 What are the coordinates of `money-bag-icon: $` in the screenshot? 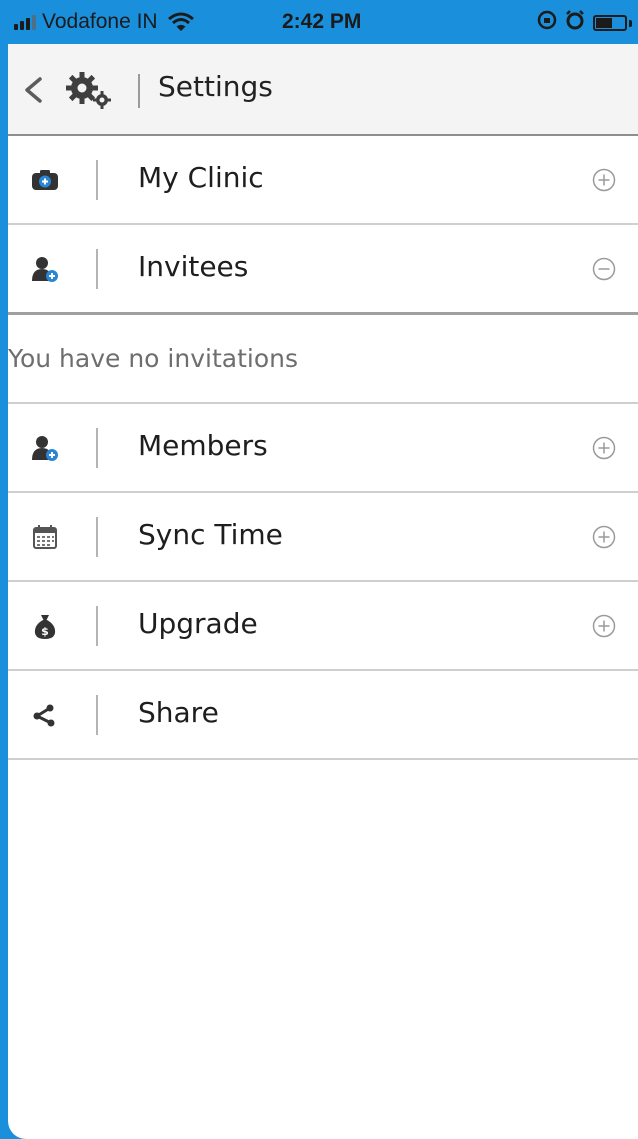 It's located at (45, 626).